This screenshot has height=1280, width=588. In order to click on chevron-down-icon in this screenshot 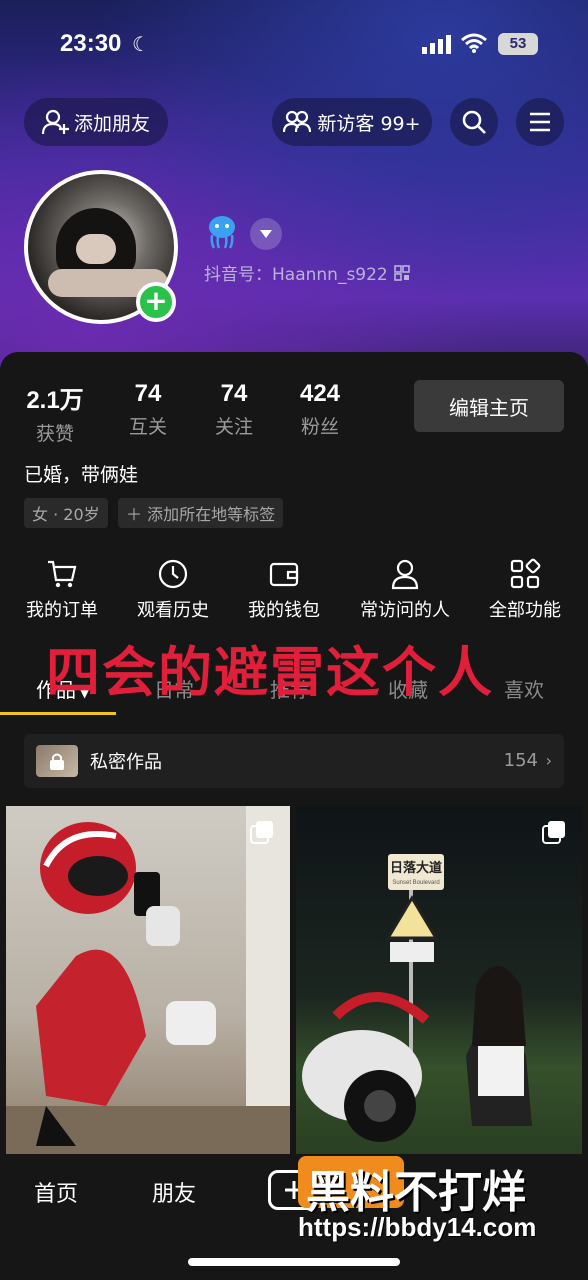, I will do `click(266, 234)`.